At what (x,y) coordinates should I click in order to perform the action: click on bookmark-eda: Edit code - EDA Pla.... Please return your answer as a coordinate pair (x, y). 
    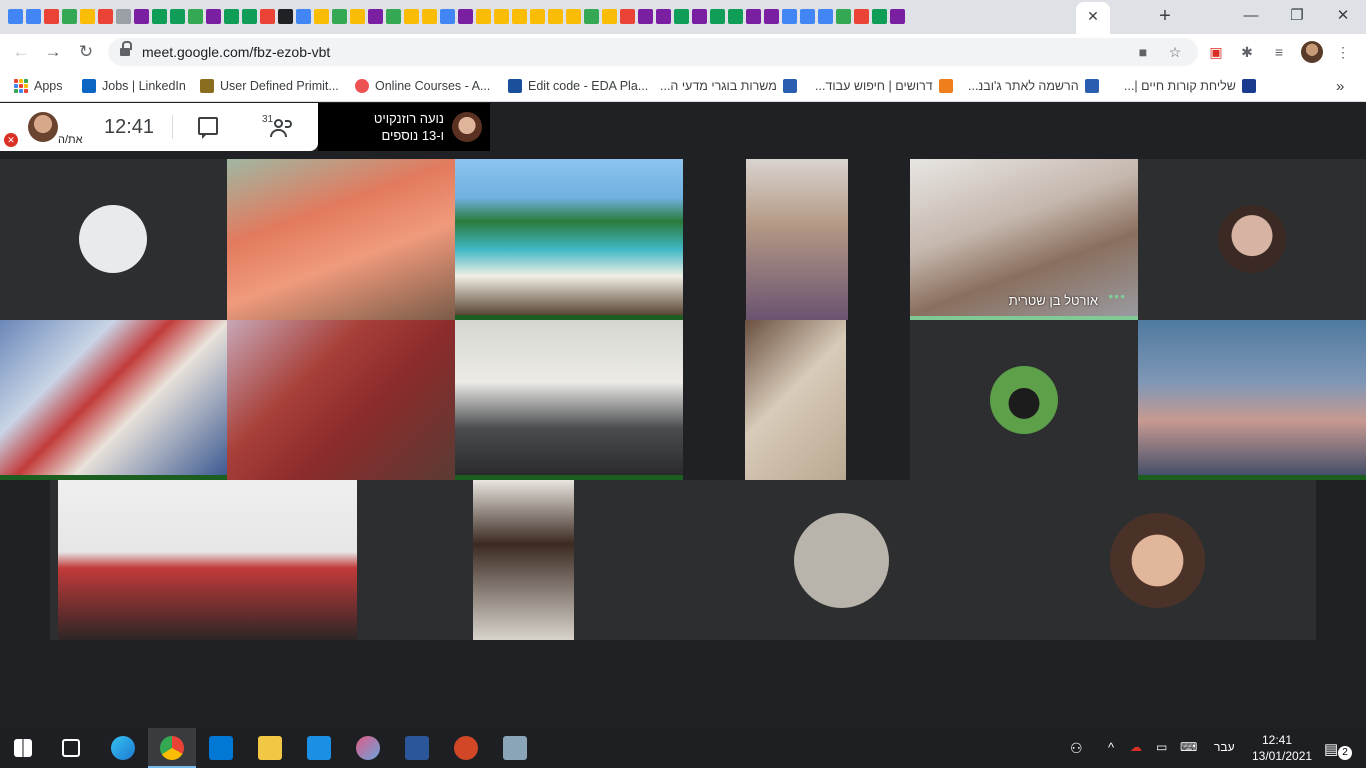
    Looking at the image, I should click on (578, 86).